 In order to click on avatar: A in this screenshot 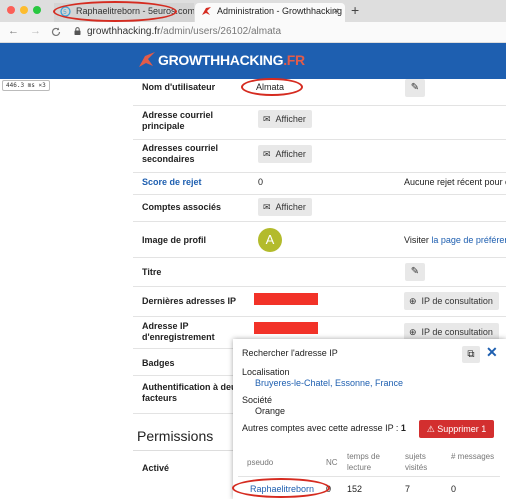, I will do `click(270, 240)`.